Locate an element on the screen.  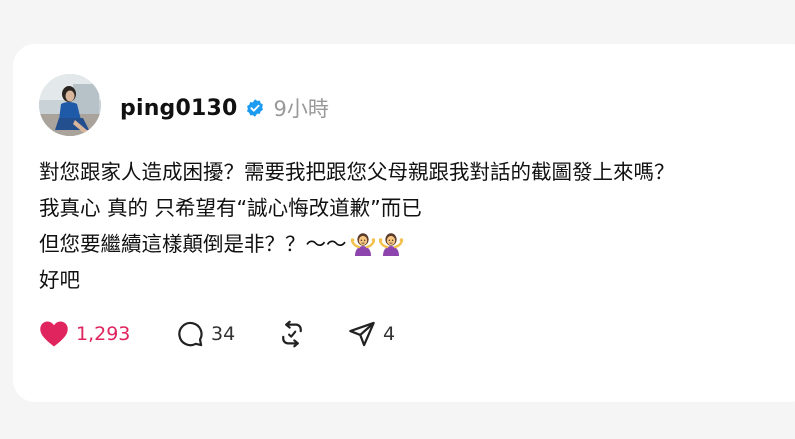
comment-button: 34 is located at coordinates (227, 334).